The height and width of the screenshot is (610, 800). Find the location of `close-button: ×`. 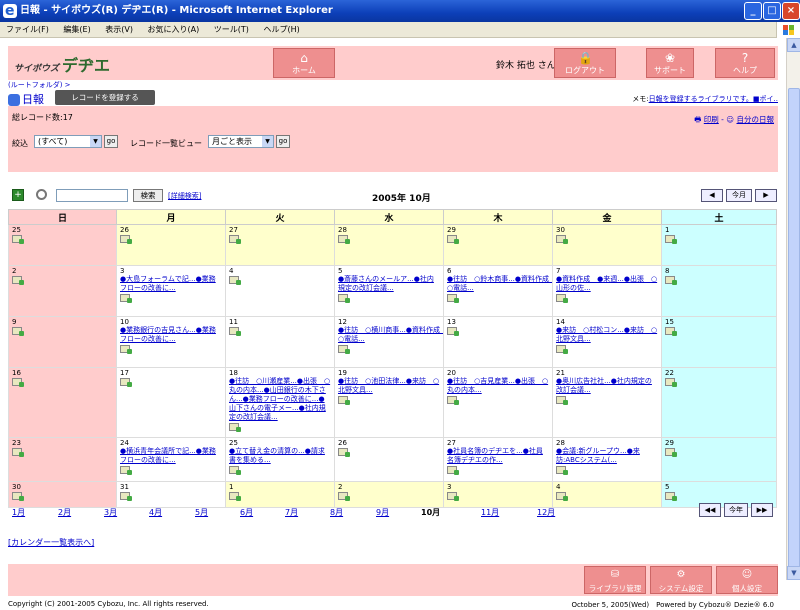

close-button: × is located at coordinates (791, 11).